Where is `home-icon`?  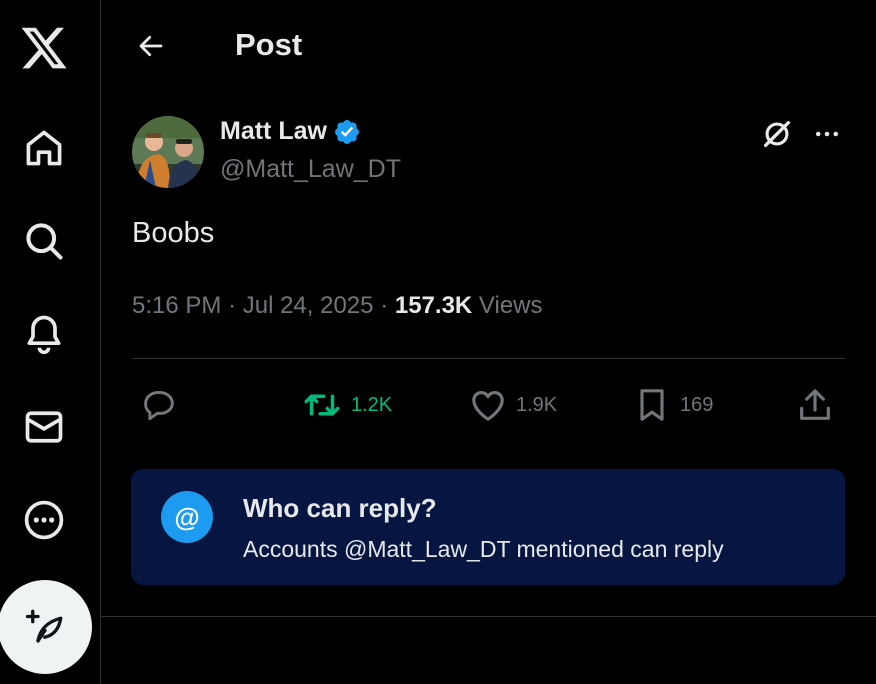
home-icon is located at coordinates (44, 148).